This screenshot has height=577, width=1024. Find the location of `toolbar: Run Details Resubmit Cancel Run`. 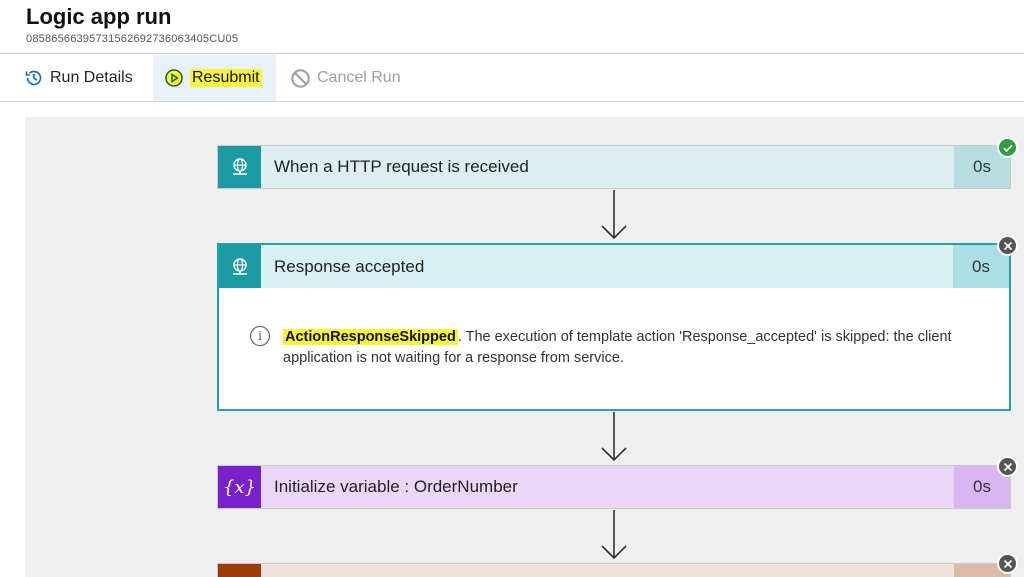

toolbar: Run Details Resubmit Cancel Run is located at coordinates (512, 78).